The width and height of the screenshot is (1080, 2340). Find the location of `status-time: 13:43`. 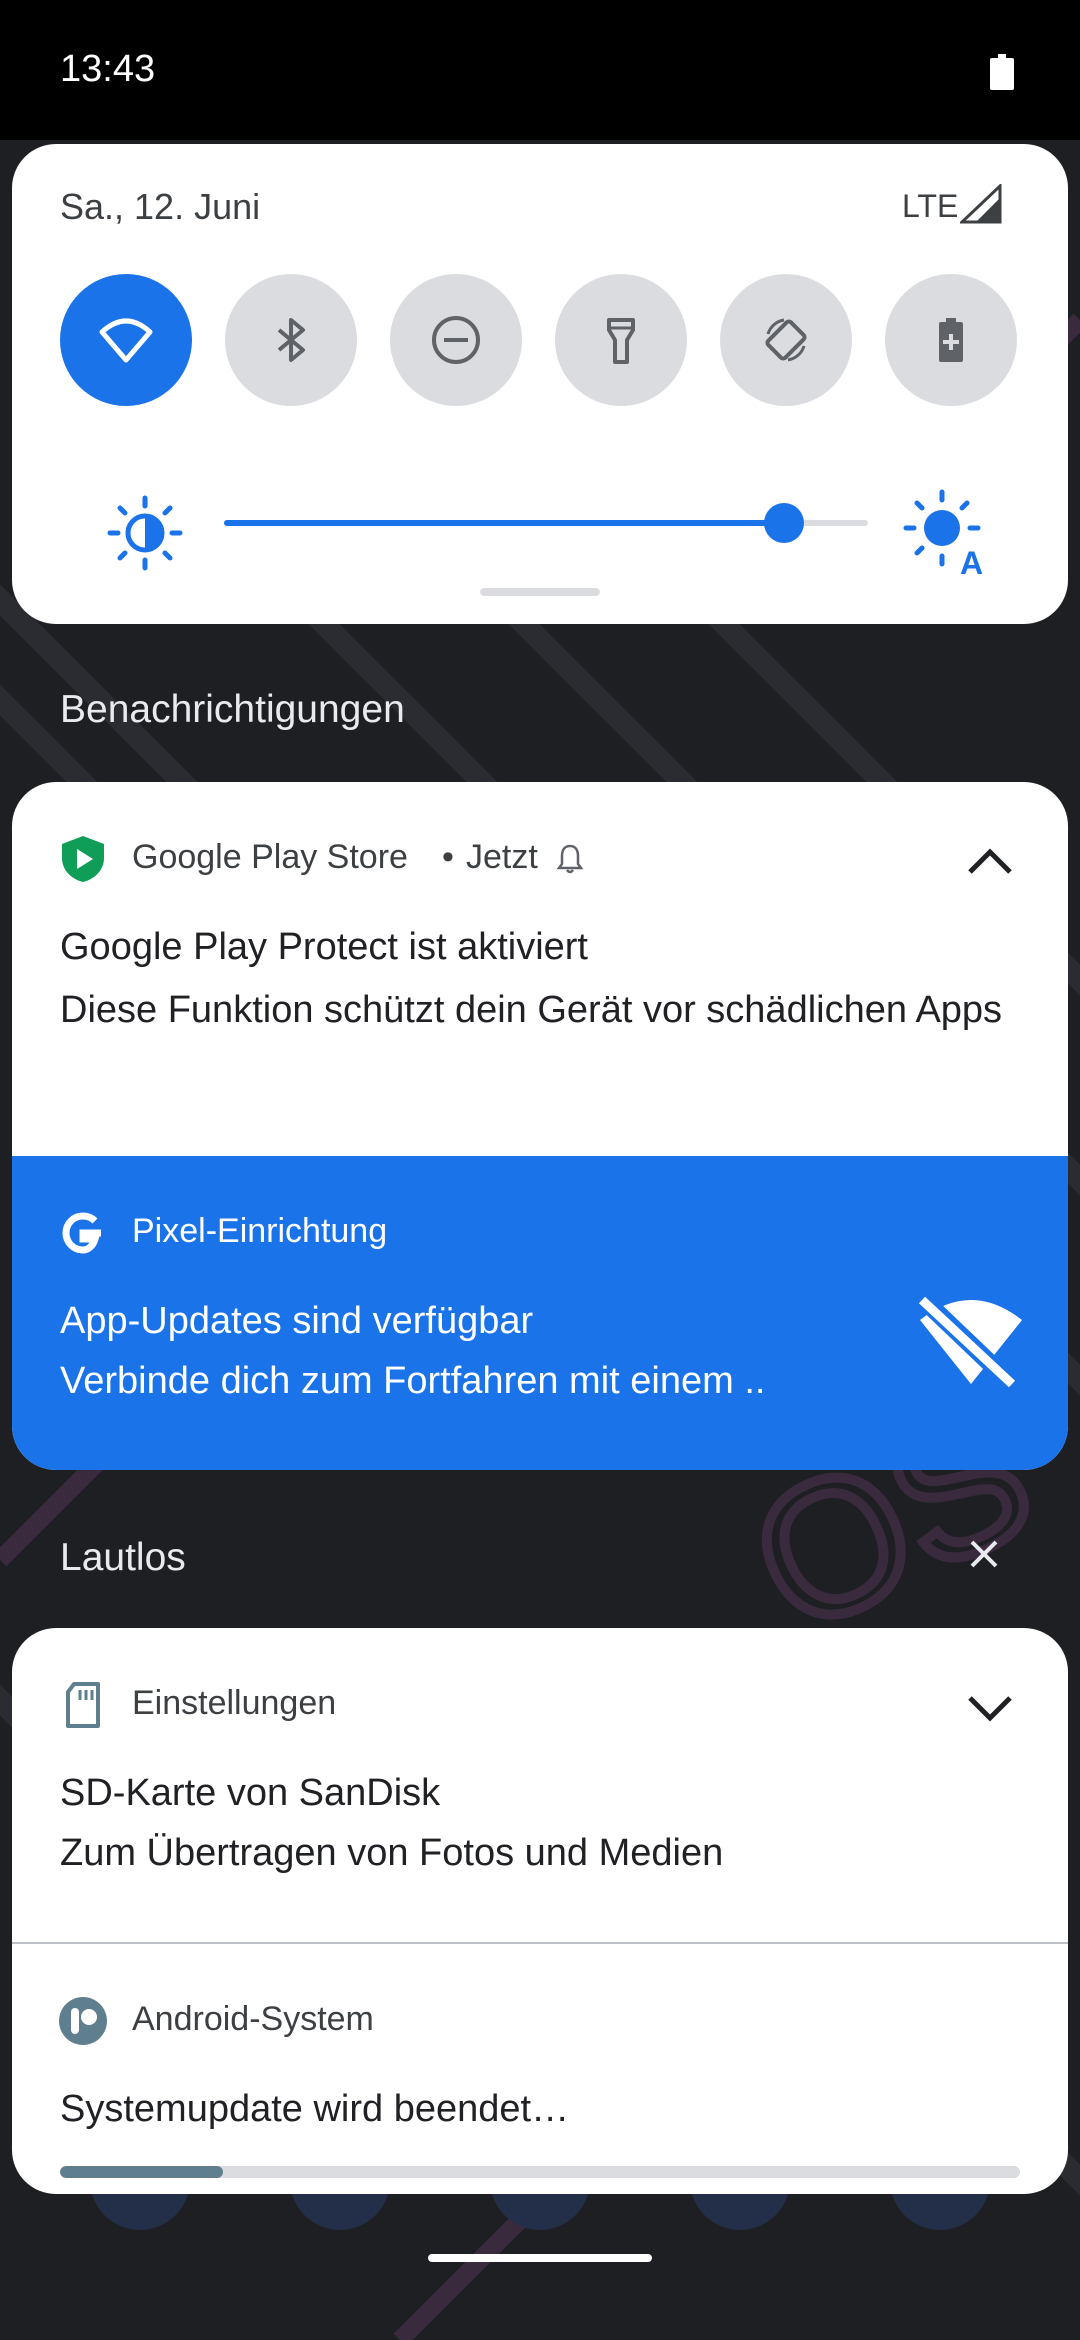

status-time: 13:43 is located at coordinates (108, 69).